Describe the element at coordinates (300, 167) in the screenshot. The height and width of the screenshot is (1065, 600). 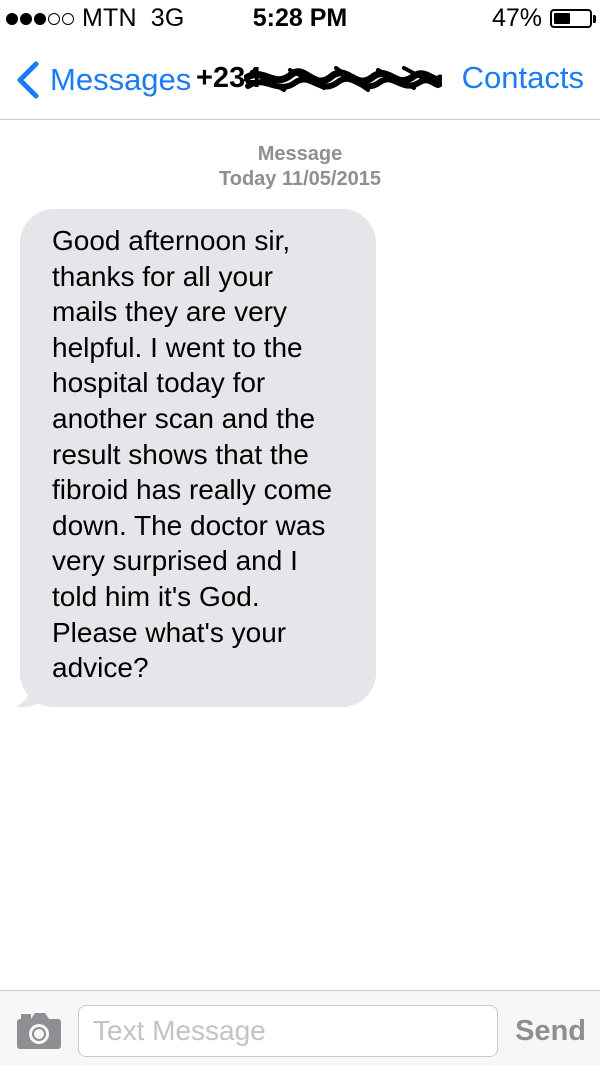
I see `conversation-header: Message Today 11/05/2015` at that location.